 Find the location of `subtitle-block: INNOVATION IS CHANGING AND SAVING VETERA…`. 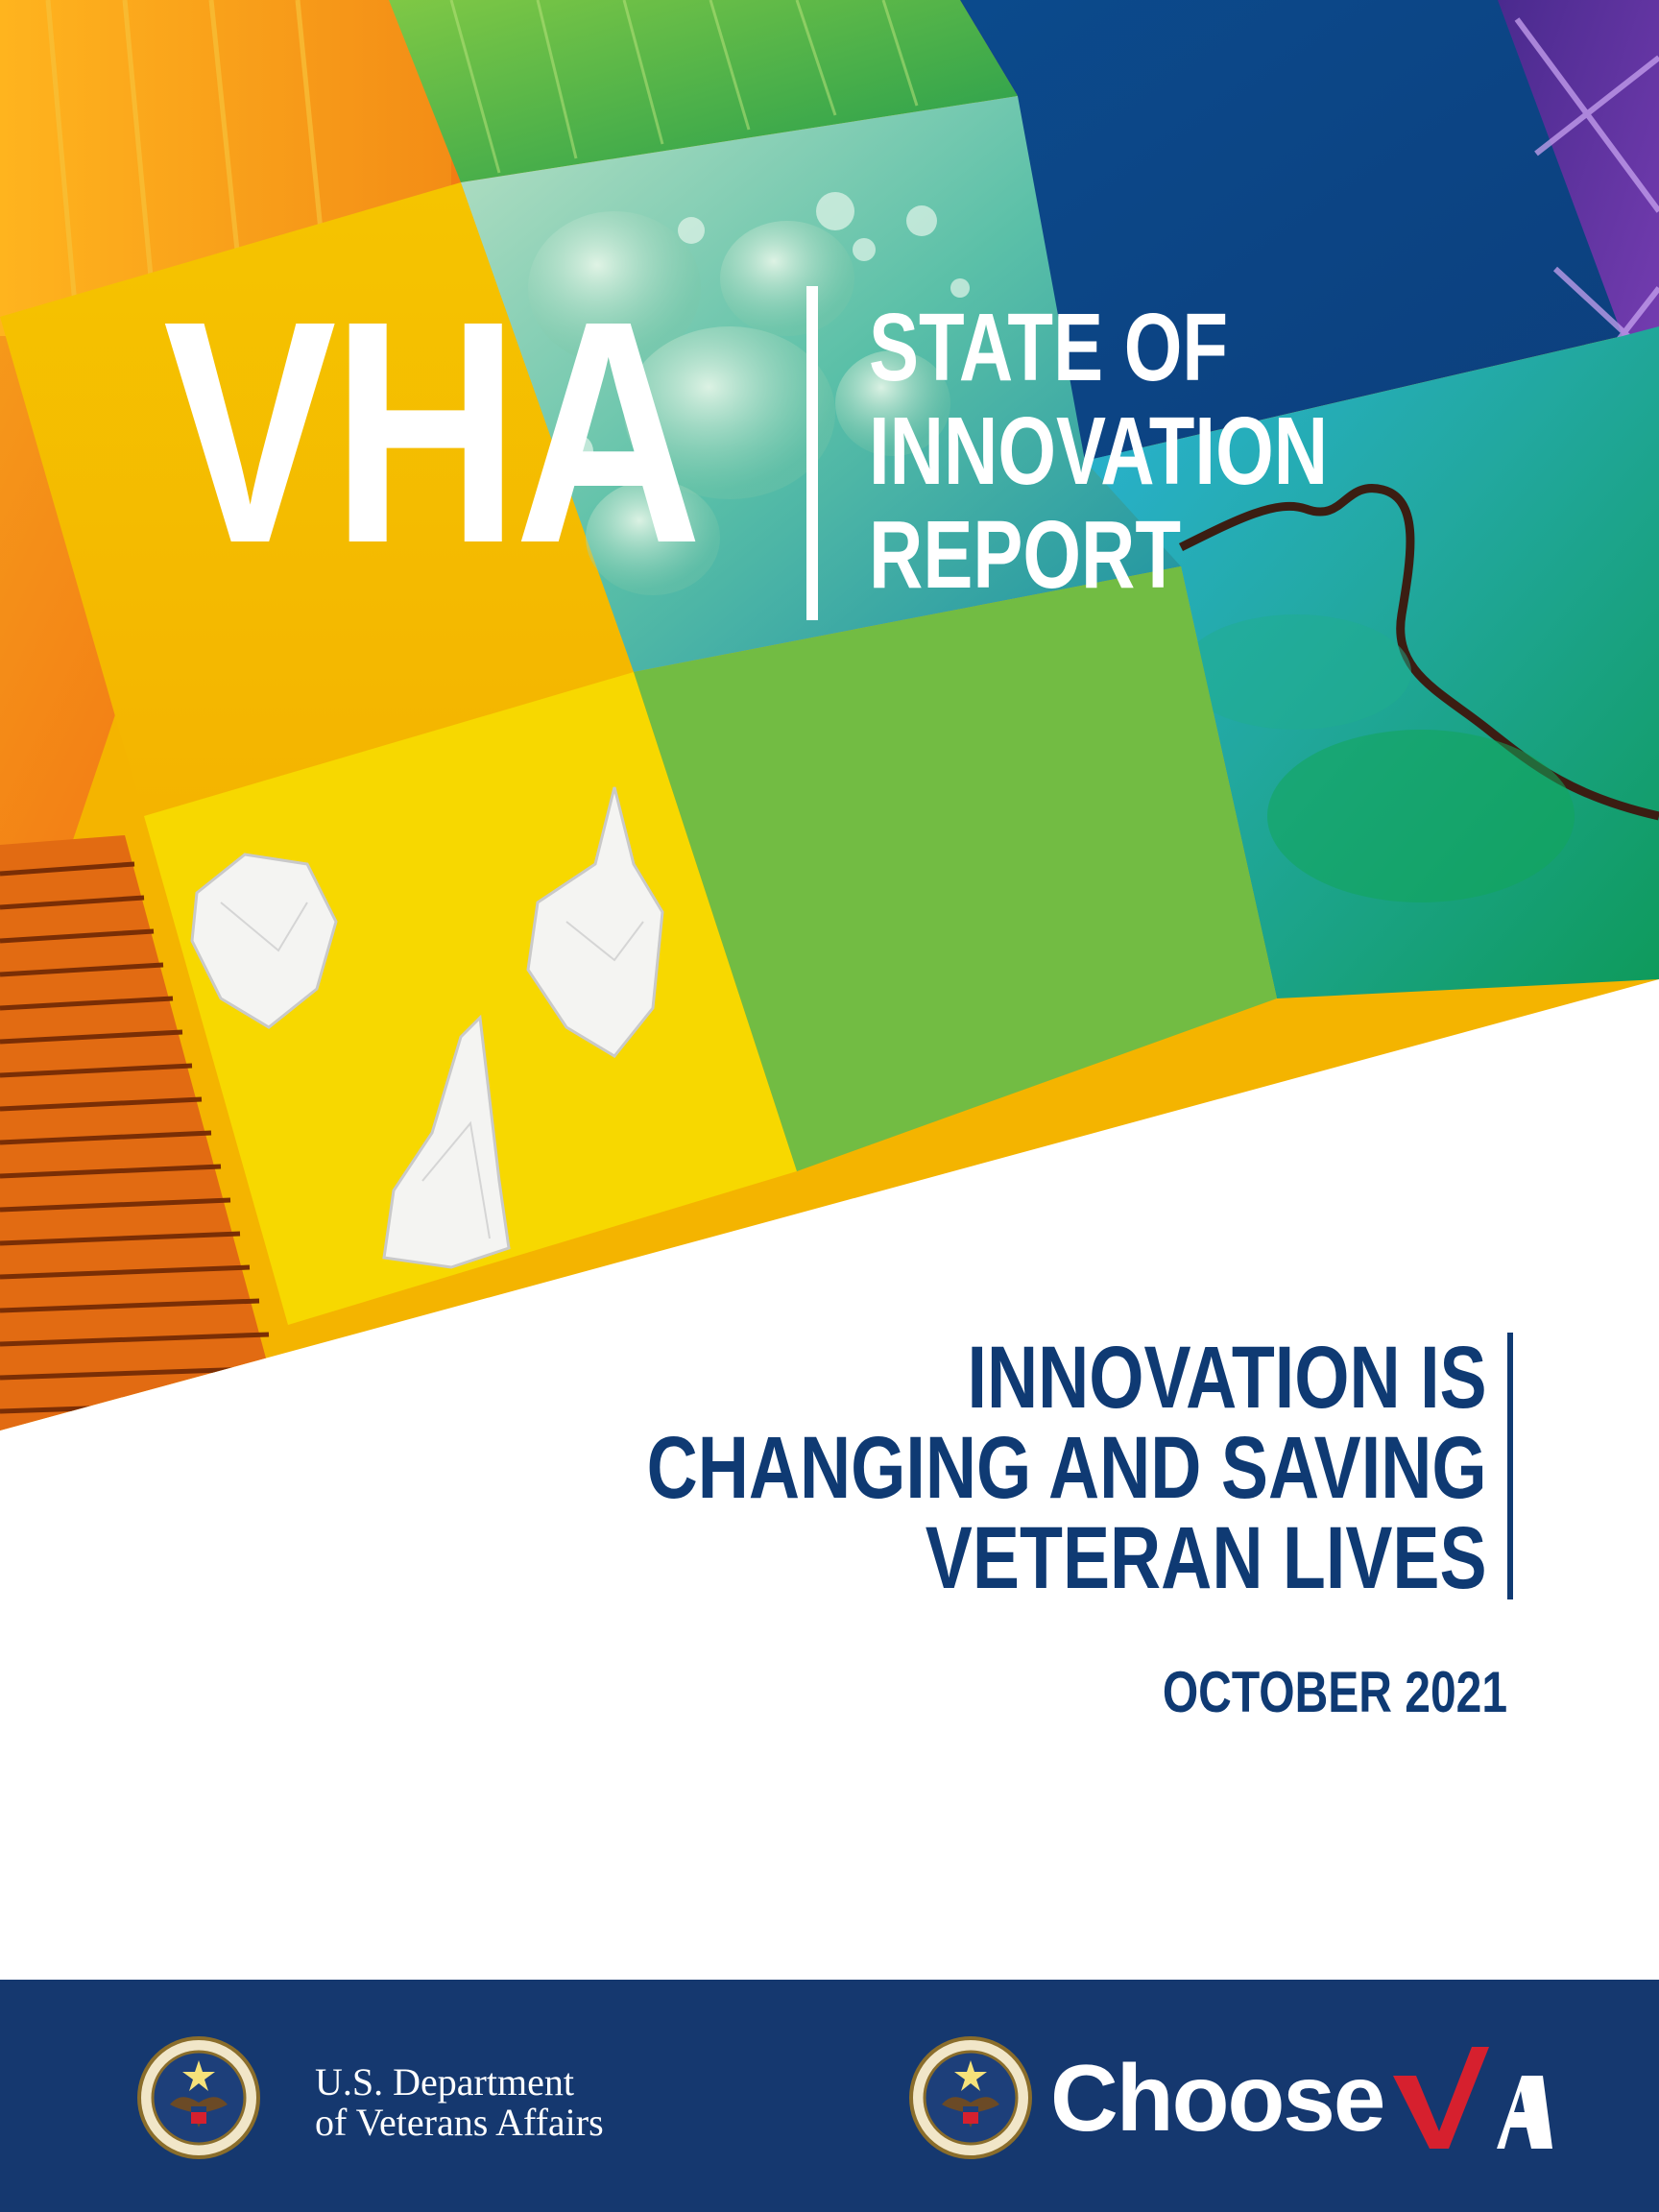

subtitle-block: INNOVATION IS CHANGING AND SAVING VETERA… is located at coordinates (971, 1468).